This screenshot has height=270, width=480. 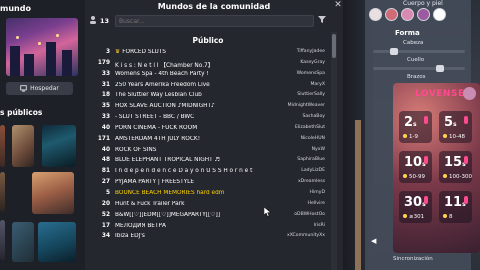 I want to click on room-player-count: 48, so click(x=105, y=160).